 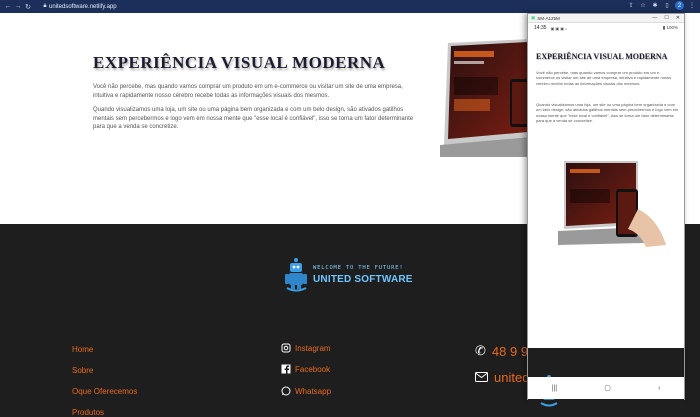 What do you see at coordinates (558, 28) in the screenshot?
I see `status-icons: ▣ ▣ ▣ •` at bounding box center [558, 28].